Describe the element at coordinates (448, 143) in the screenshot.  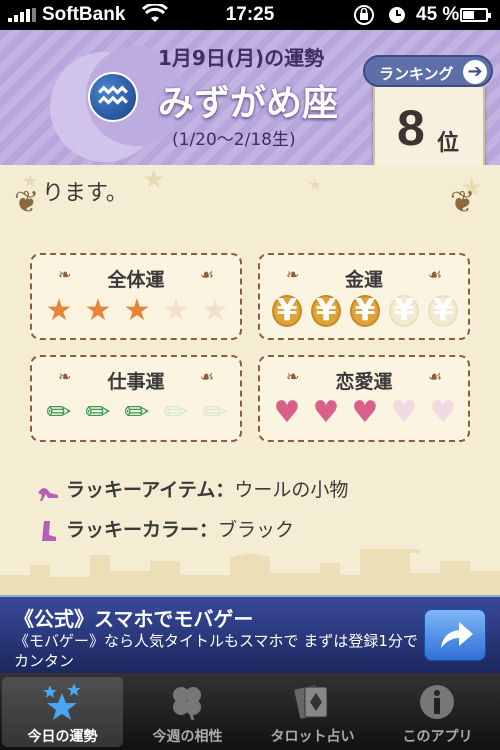
I see `rank-unit: 位` at that location.